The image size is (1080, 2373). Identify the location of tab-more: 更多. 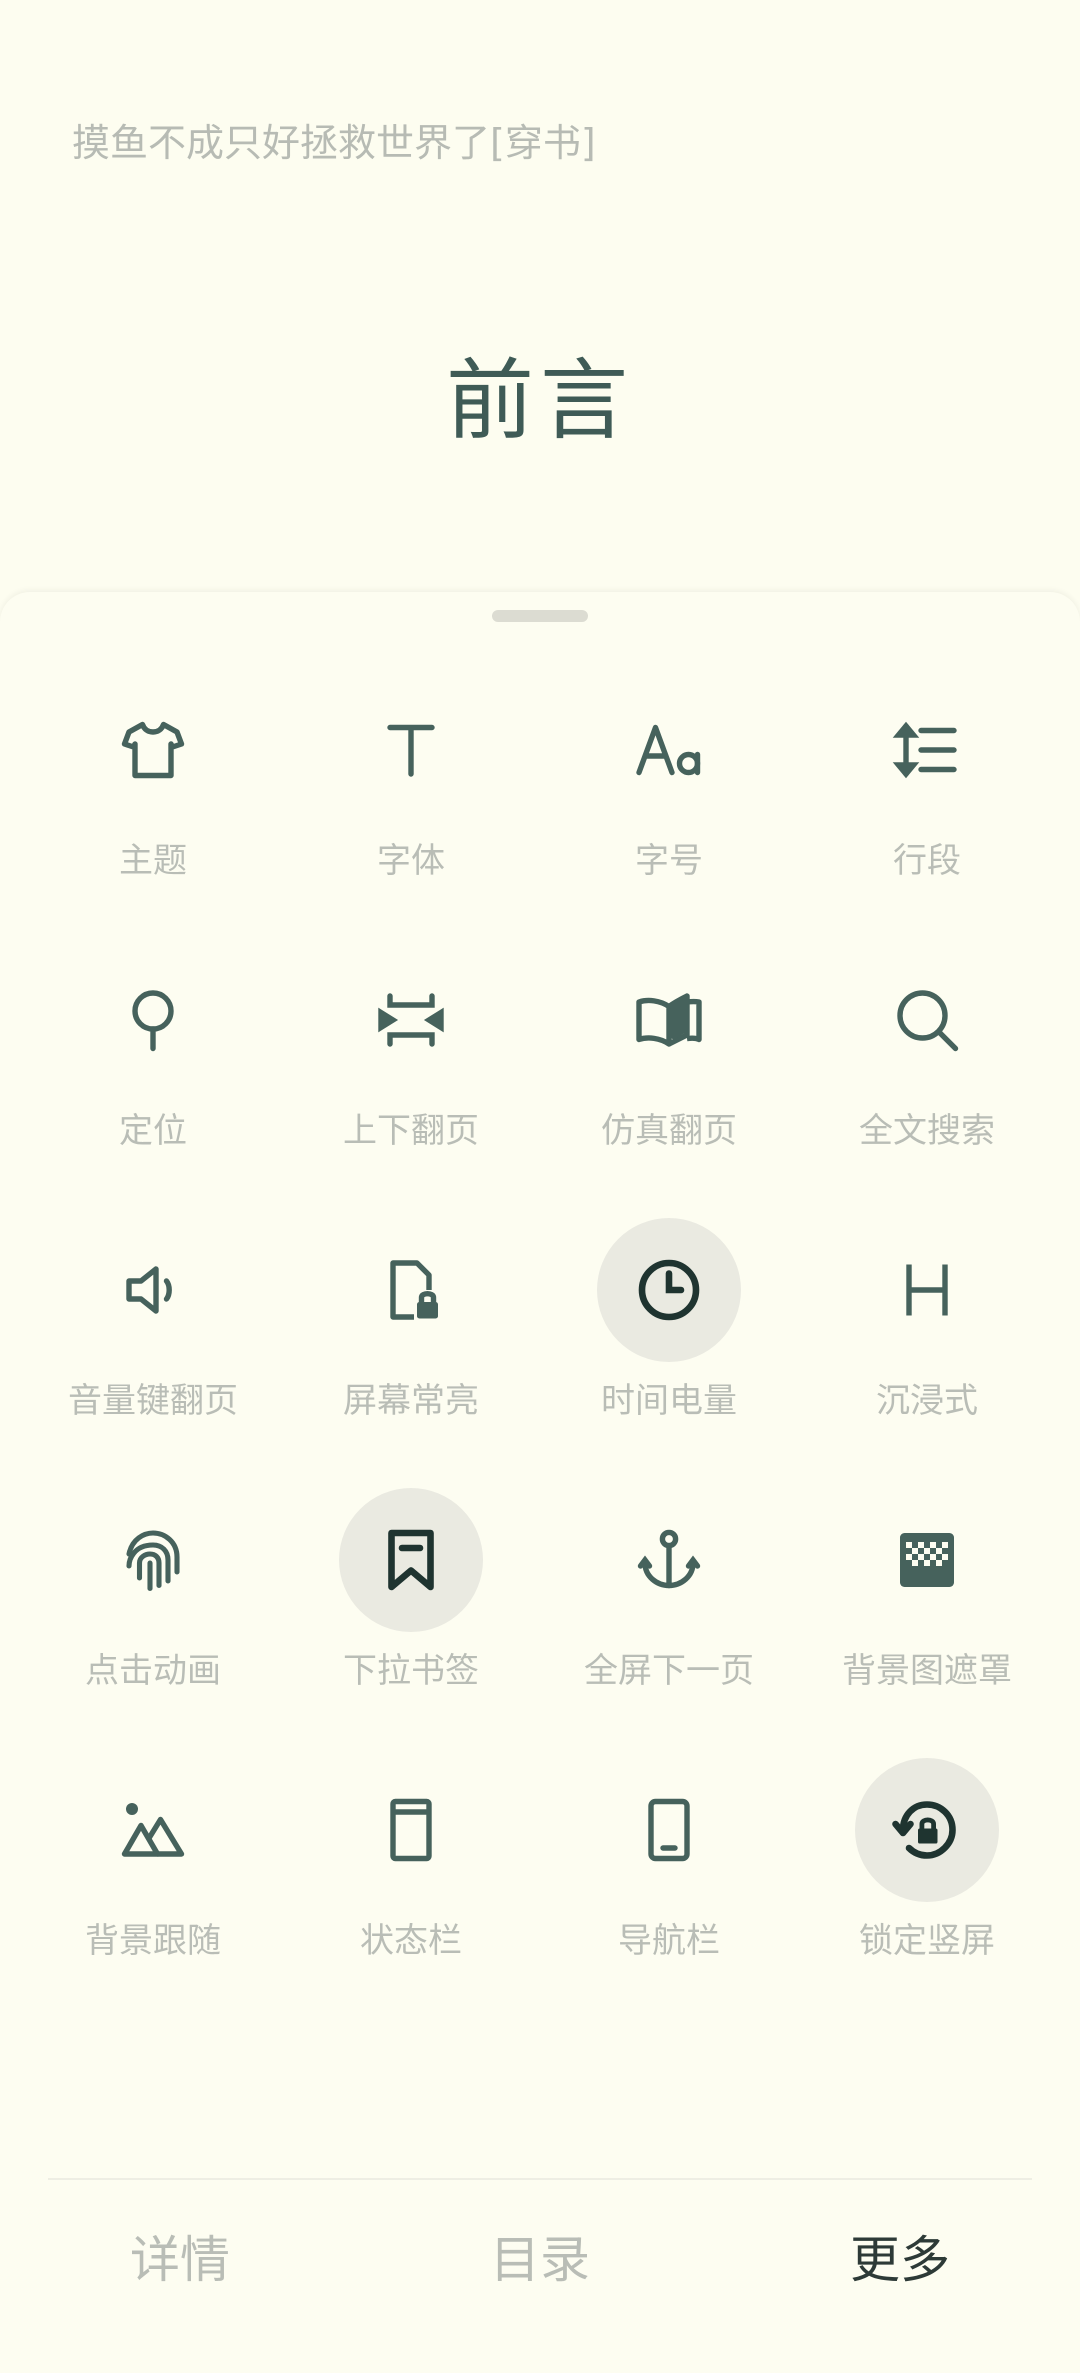
(900, 2256).